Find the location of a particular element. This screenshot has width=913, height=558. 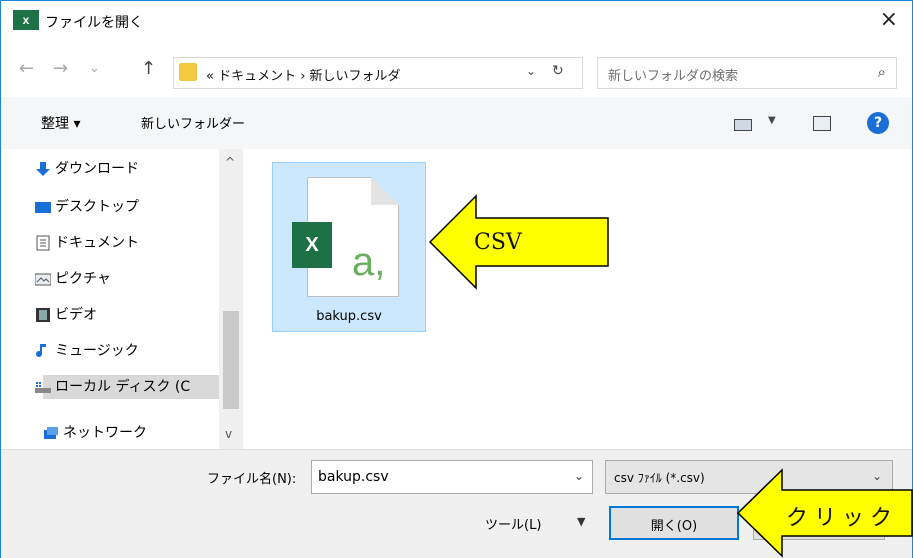

scroll-down-icon: v is located at coordinates (228, 434).